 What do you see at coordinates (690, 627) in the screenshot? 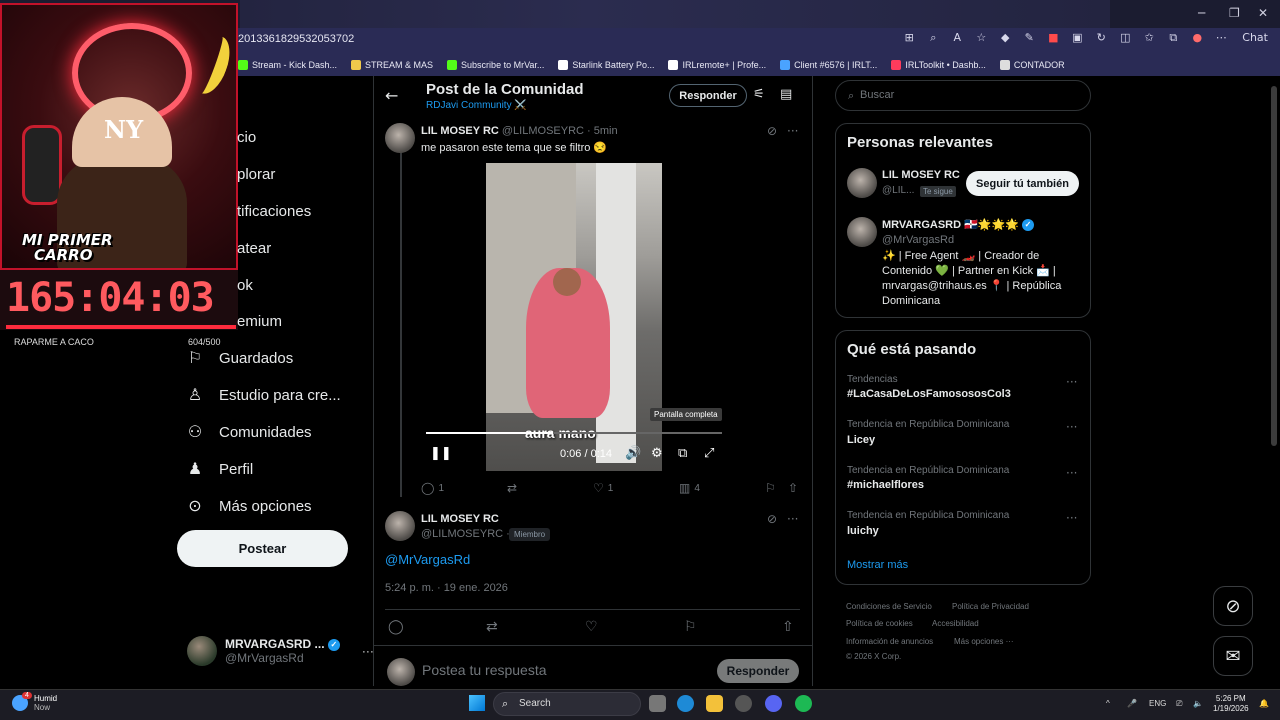
I see `bookmark-action: ⚐` at bounding box center [690, 627].